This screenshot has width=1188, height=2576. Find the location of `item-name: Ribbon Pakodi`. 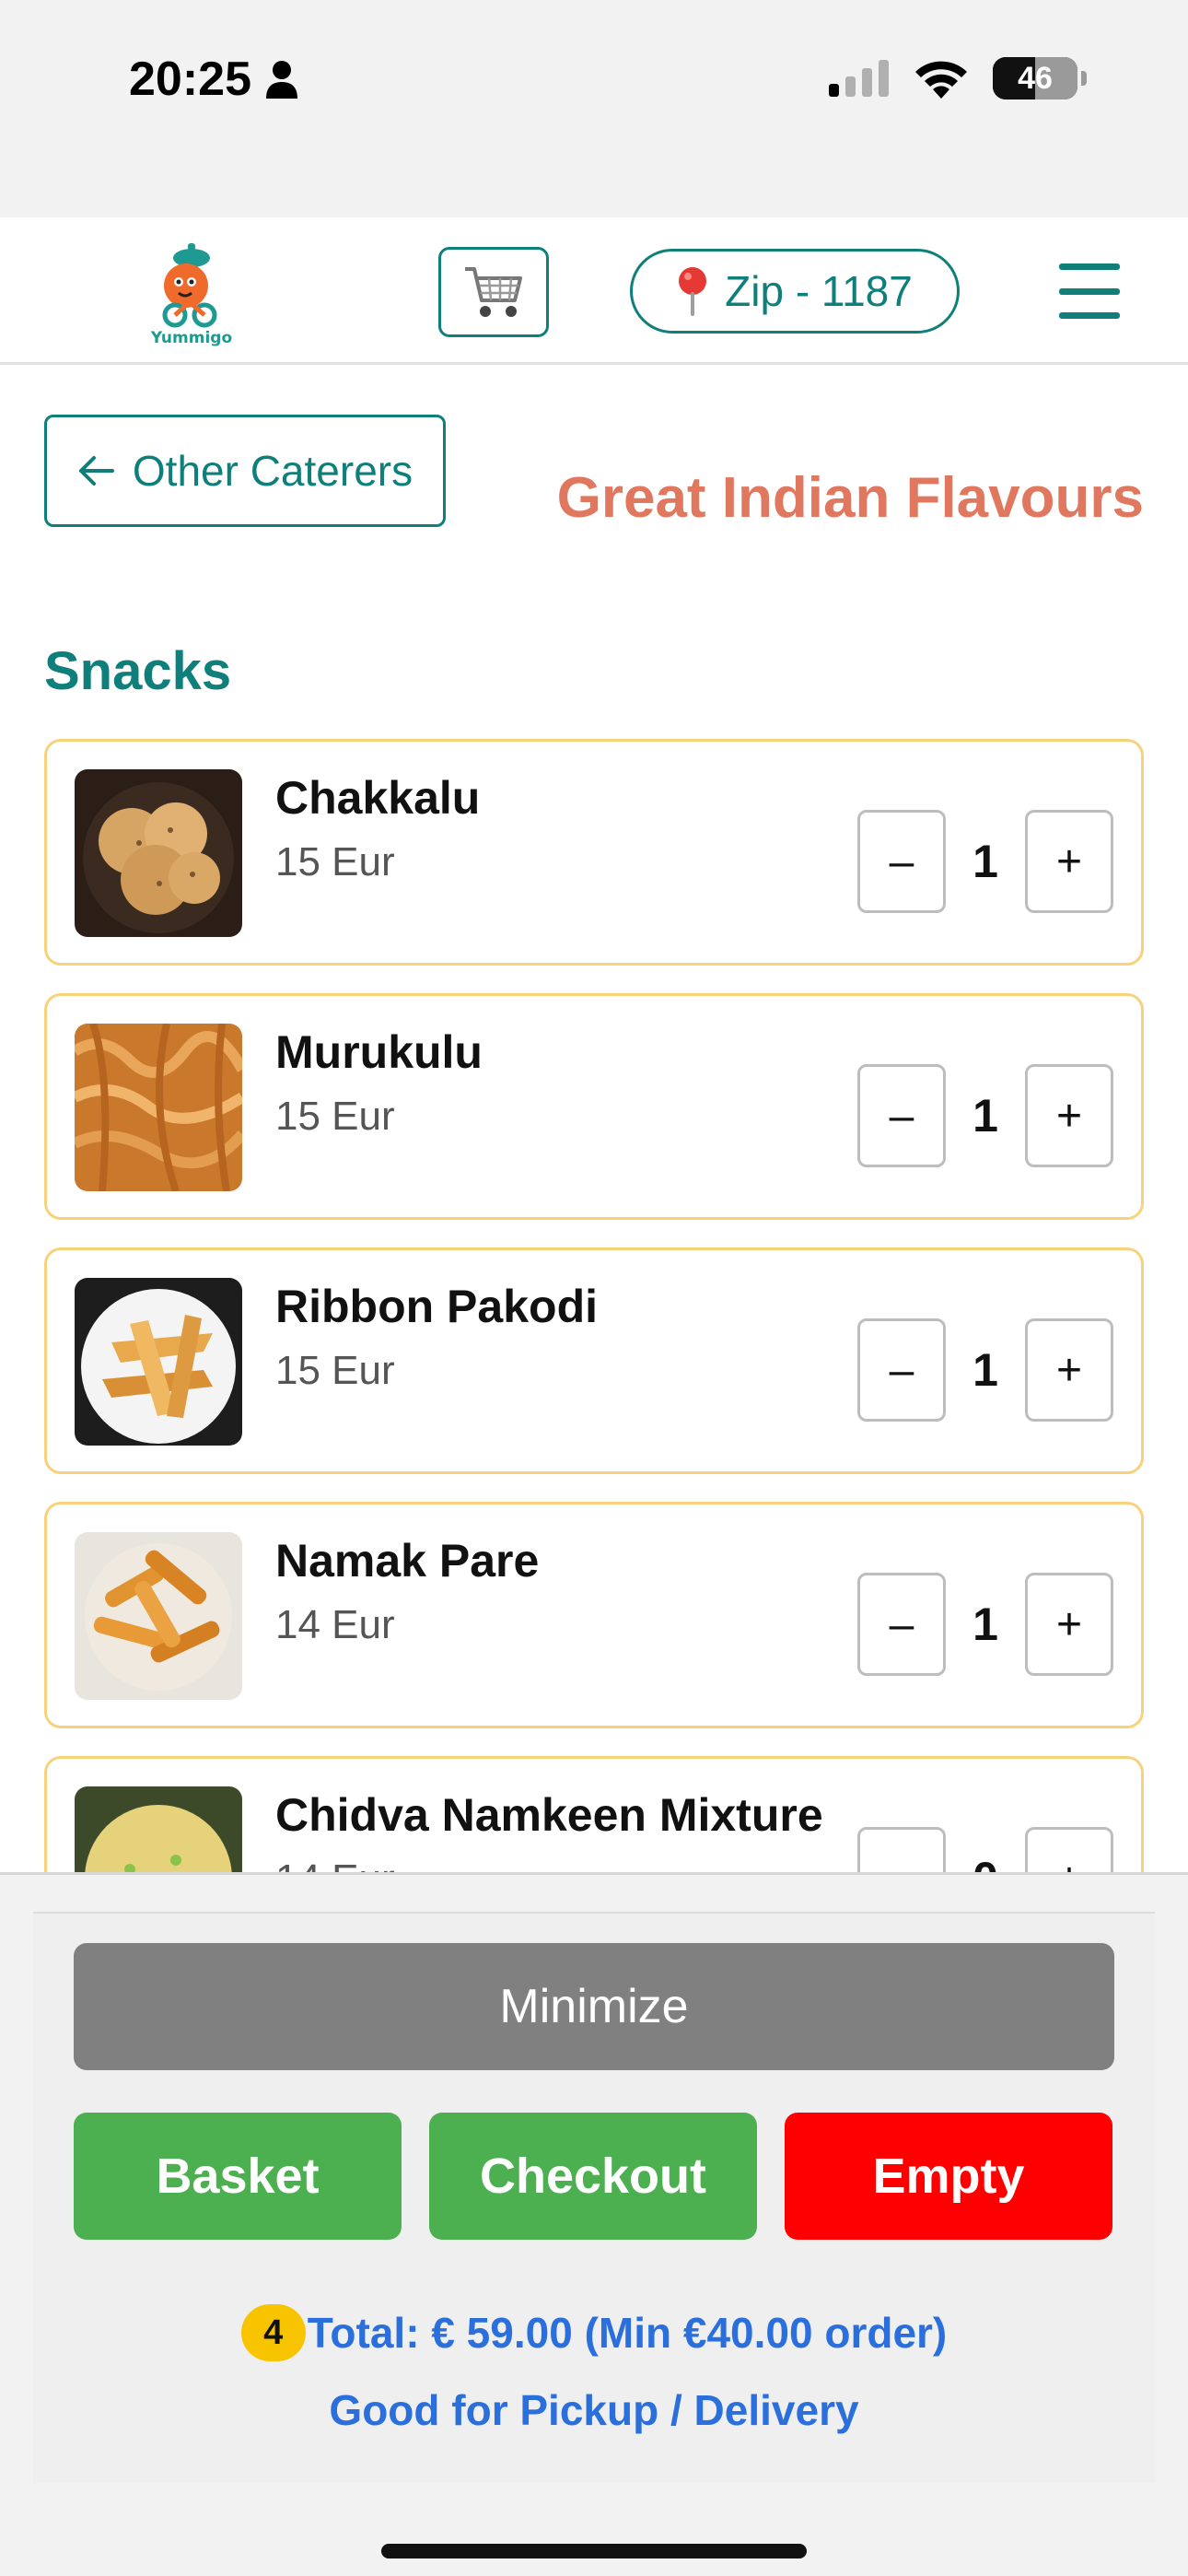

item-name: Ribbon Pakodi is located at coordinates (436, 1306).